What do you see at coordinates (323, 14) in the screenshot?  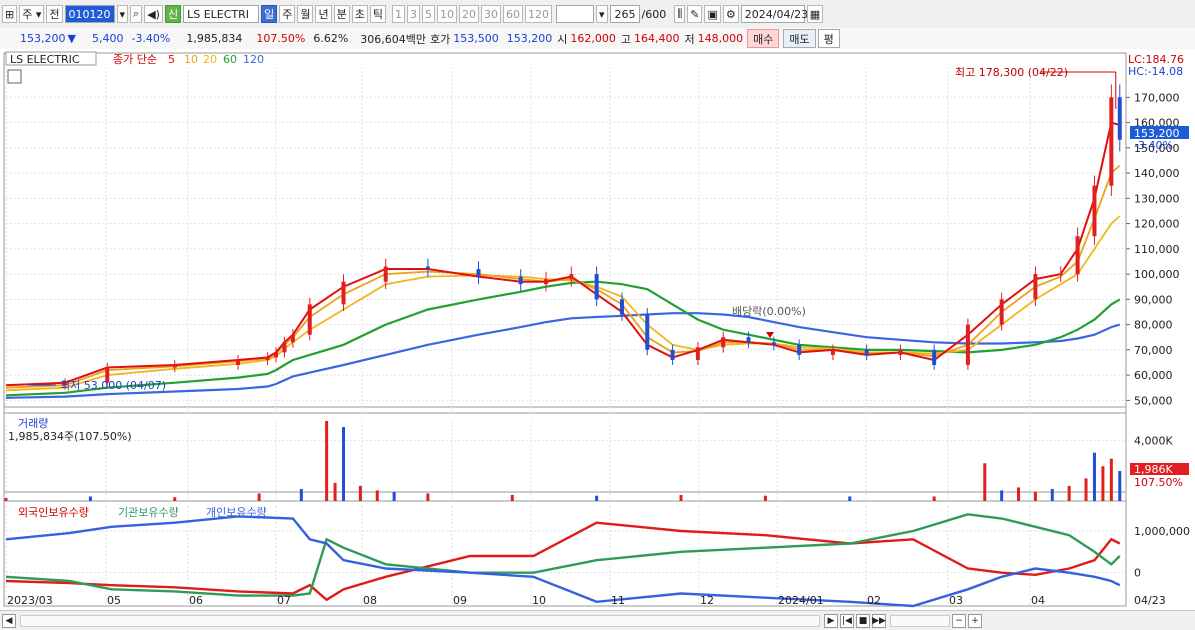 I see `period-tab-3: 년` at bounding box center [323, 14].